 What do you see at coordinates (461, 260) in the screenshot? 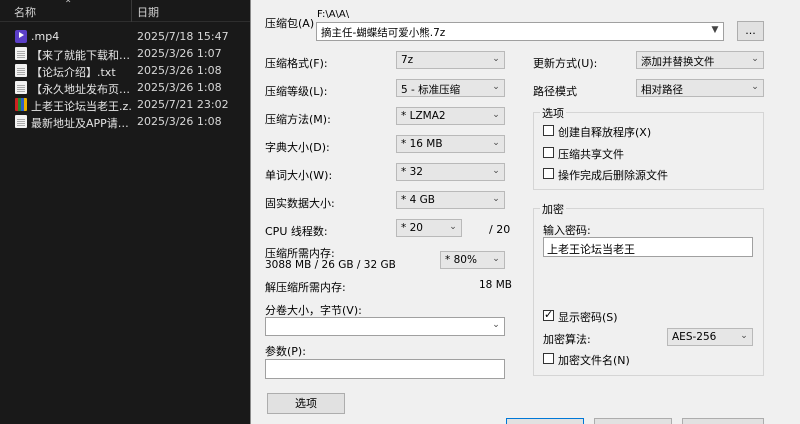
I see `memory-value: * 80%` at bounding box center [461, 260].